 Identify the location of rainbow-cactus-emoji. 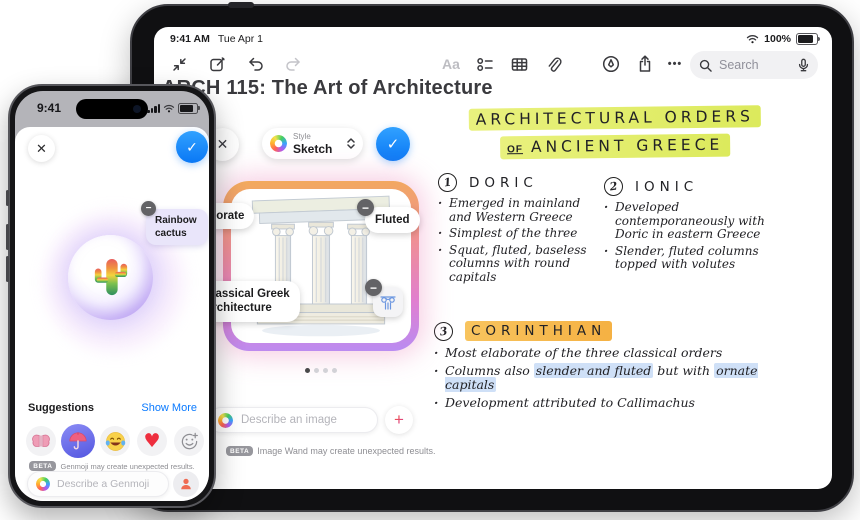
(110, 276).